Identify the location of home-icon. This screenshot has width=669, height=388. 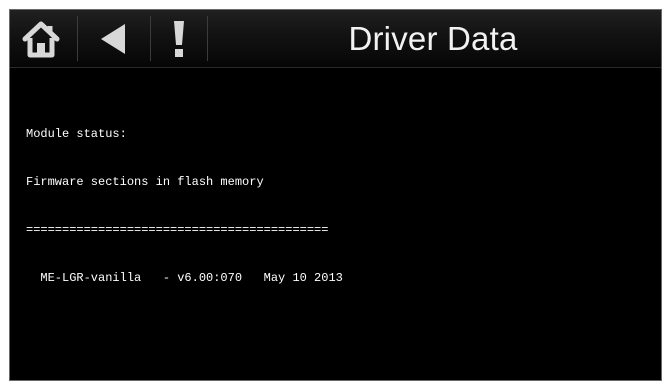
(41, 39).